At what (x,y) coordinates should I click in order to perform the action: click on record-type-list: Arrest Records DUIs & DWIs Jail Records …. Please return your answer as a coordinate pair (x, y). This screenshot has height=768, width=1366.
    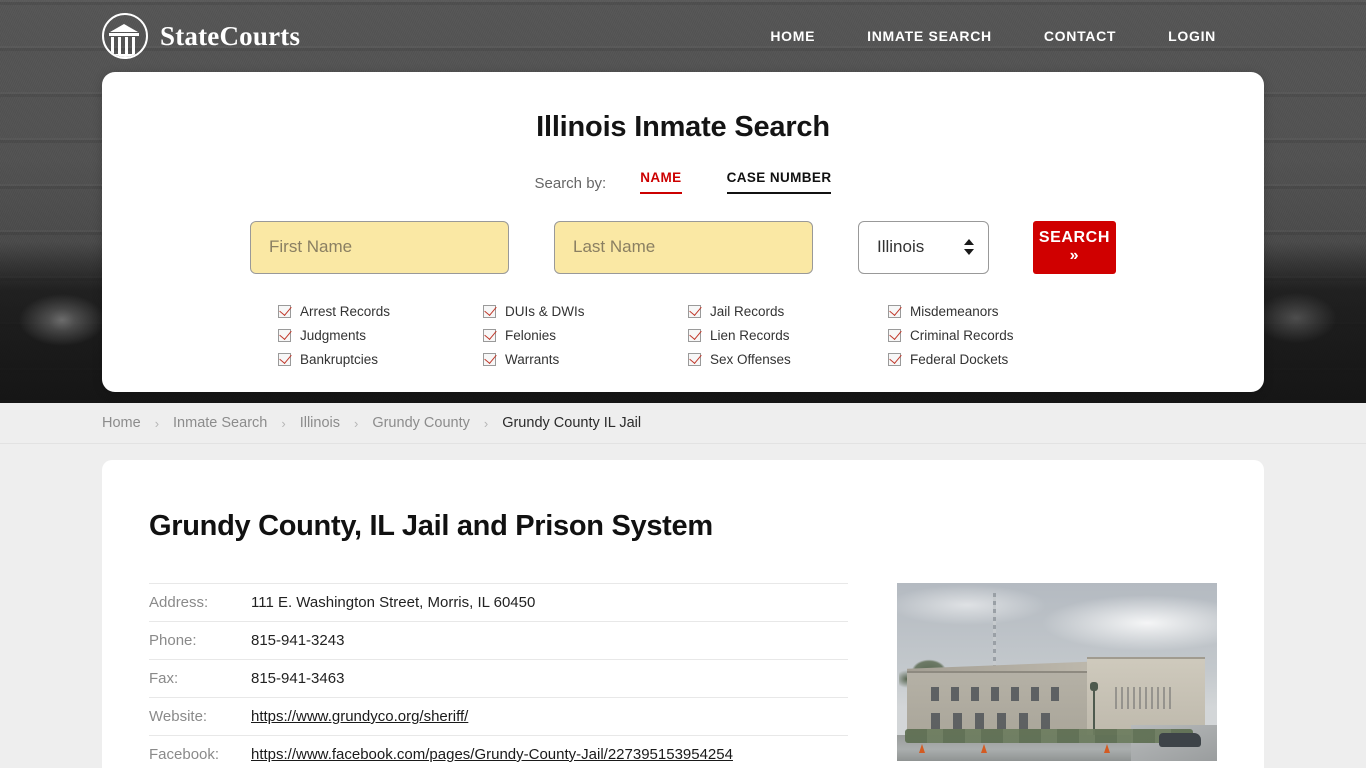
    Looking at the image, I should click on (683, 336).